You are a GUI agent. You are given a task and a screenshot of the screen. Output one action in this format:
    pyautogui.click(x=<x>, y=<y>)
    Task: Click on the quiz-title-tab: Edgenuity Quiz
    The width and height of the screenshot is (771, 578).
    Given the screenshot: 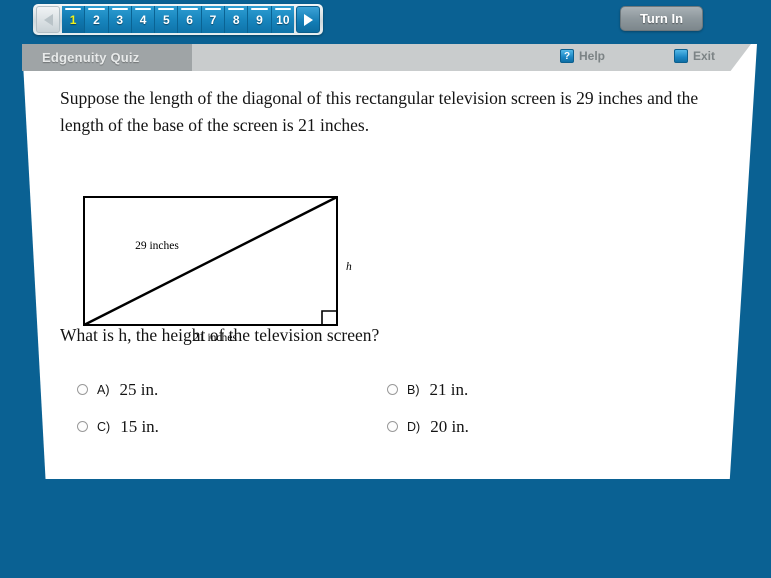 What is the action you would take?
    pyautogui.click(x=107, y=57)
    